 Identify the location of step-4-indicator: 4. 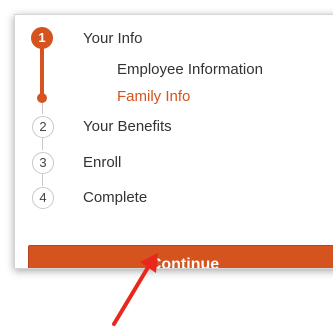
(43, 198).